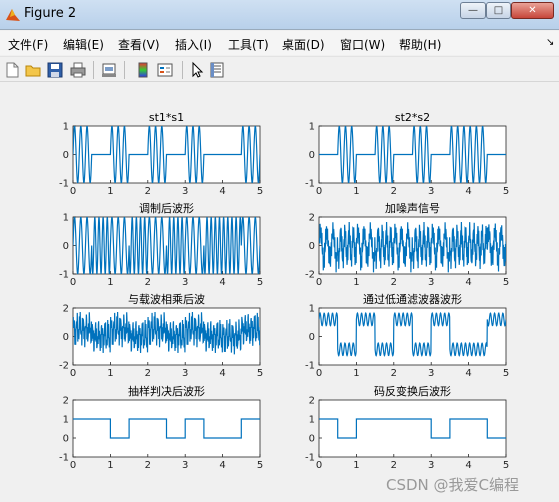 The height and width of the screenshot is (502, 559). Describe the element at coordinates (165, 70) in the screenshot. I see `insert-legend-icon` at that location.